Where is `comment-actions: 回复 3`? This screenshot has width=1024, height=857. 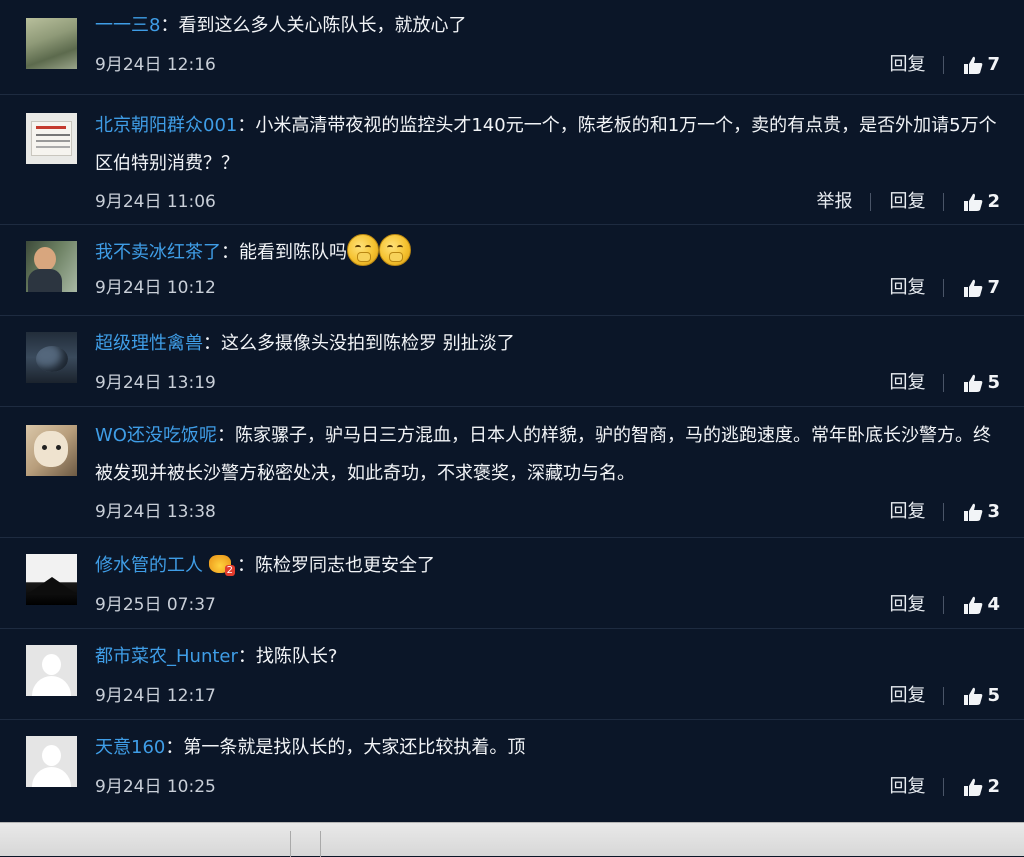
comment-actions: 回复 3 is located at coordinates (944, 512).